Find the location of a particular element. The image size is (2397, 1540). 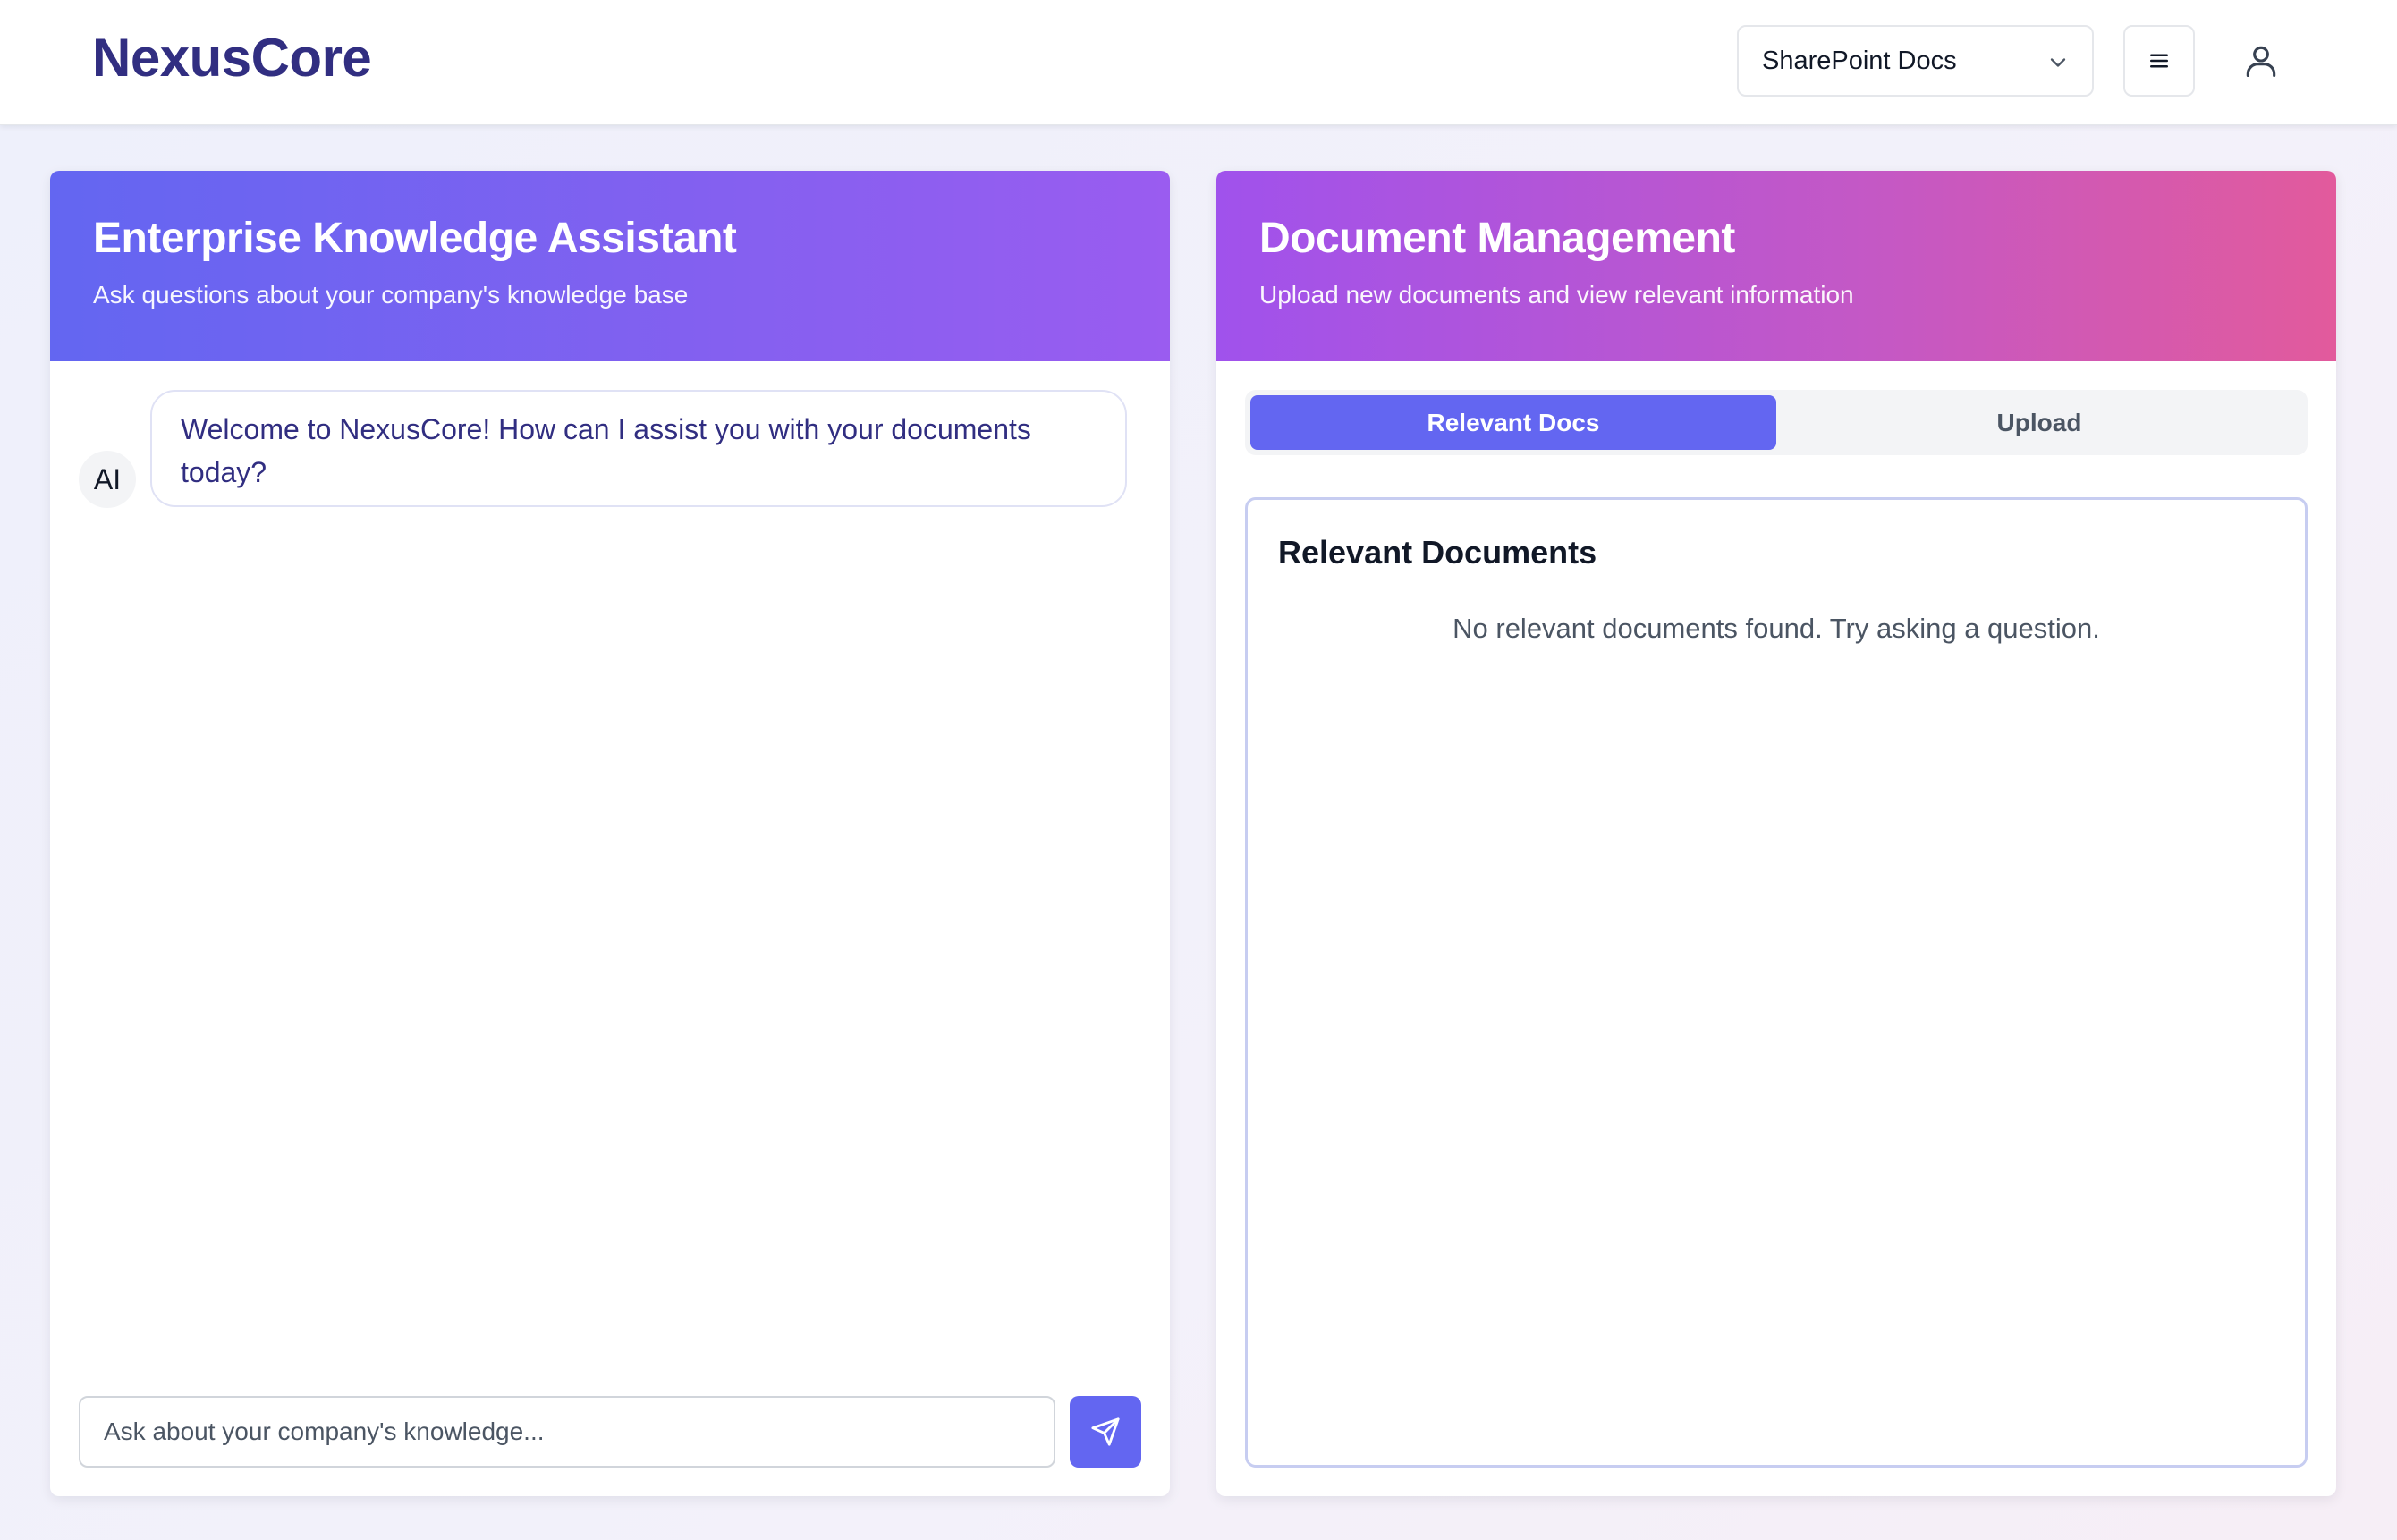

chat-input is located at coordinates (567, 1432).